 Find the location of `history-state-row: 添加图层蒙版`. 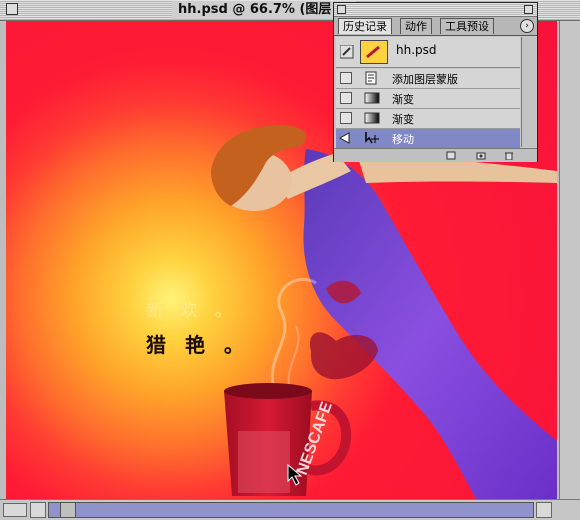

history-state-row: 添加图层蒙版 is located at coordinates (428, 79).